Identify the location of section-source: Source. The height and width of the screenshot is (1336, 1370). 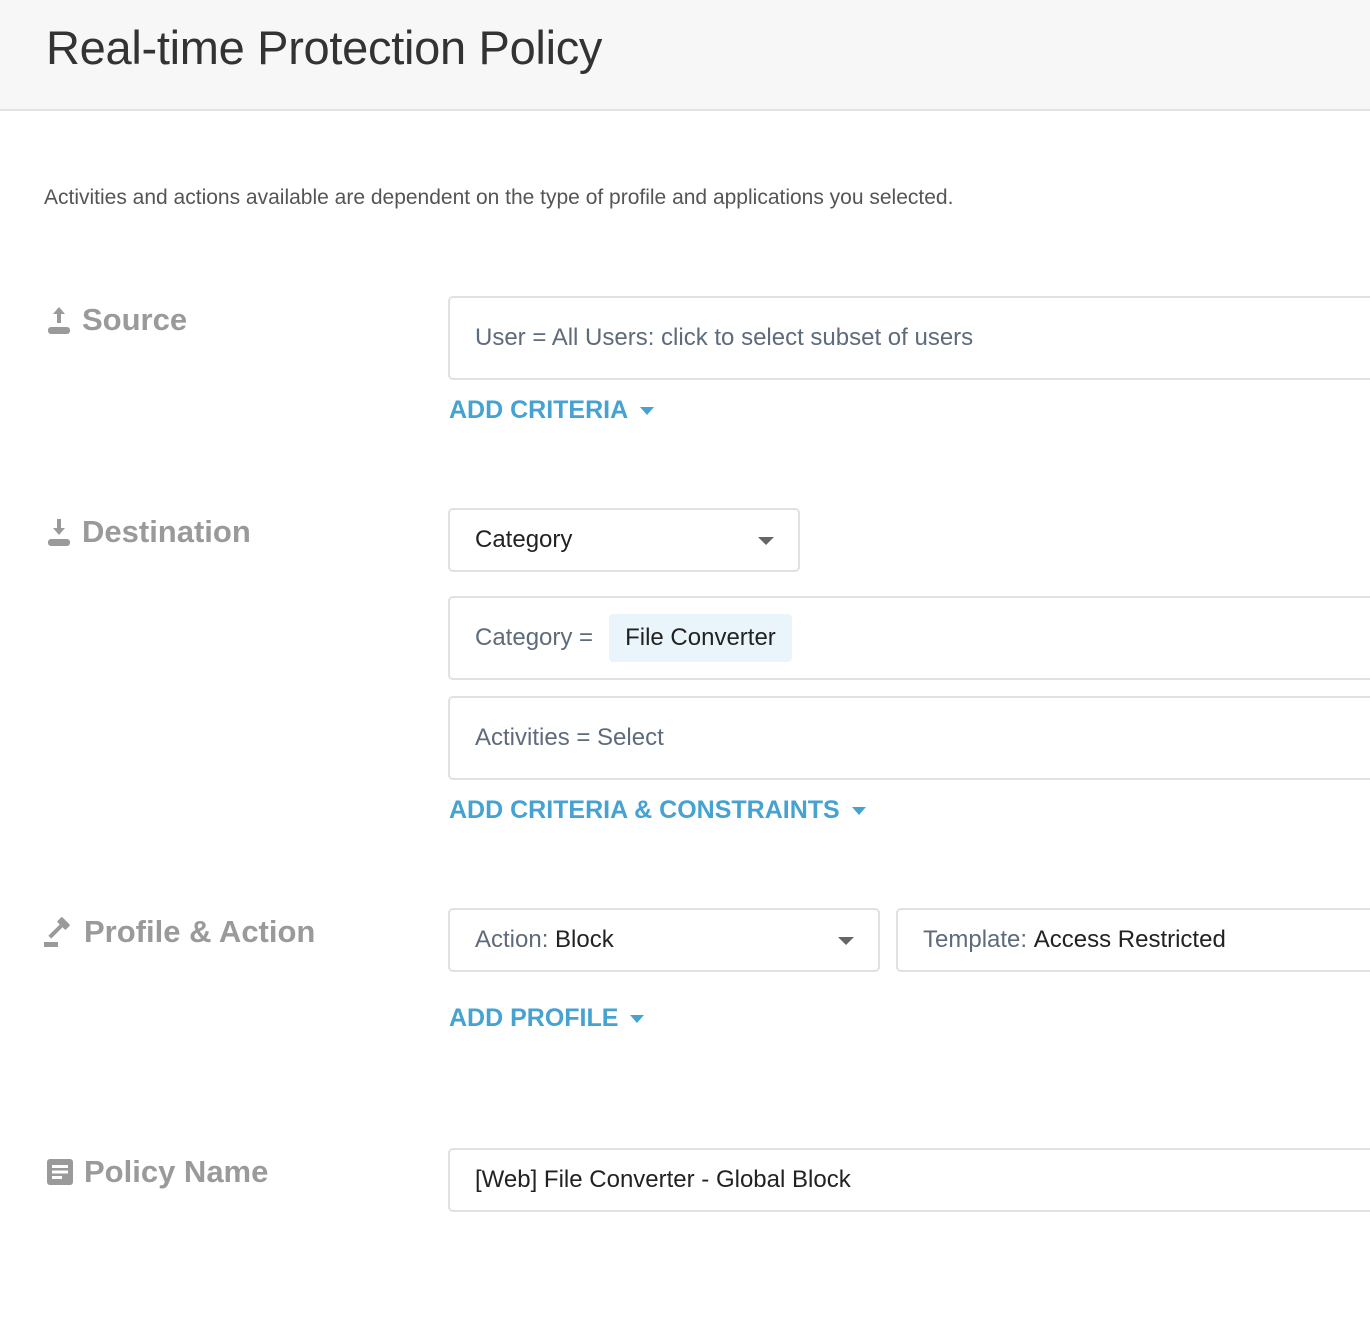
(116, 320).